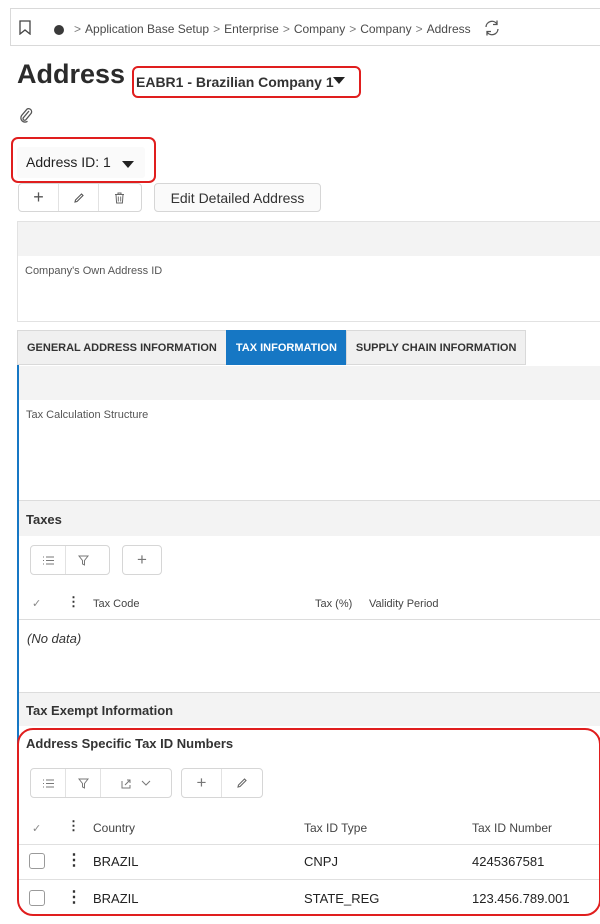  Describe the element at coordinates (335, 828) in the screenshot. I see `column-header-tax-id-type: Tax ID Type` at that location.